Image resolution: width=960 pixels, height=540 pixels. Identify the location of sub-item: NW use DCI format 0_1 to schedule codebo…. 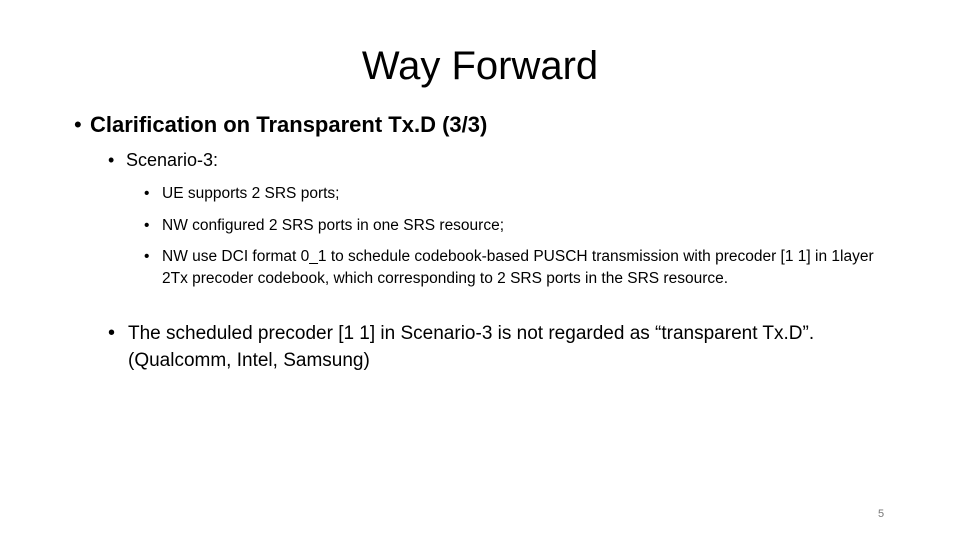
(518, 267).